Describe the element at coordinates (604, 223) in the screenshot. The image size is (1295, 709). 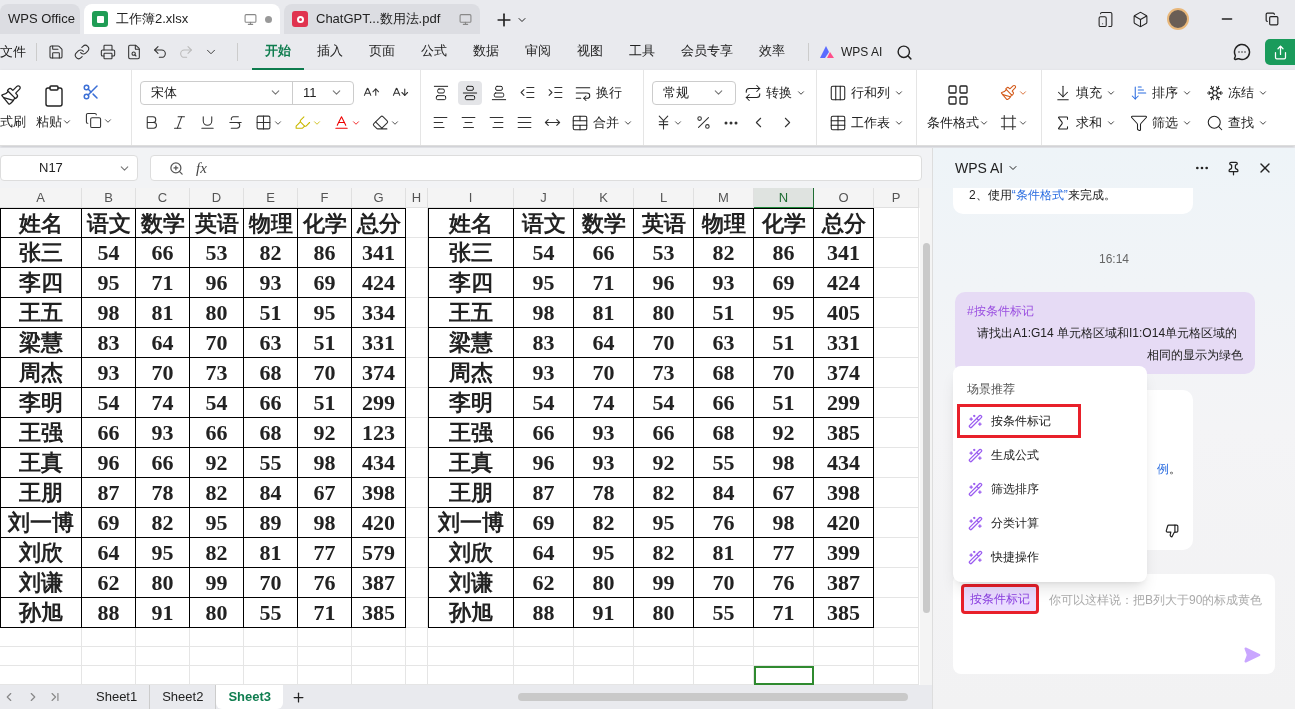
I see `header-cell: 数学` at that location.